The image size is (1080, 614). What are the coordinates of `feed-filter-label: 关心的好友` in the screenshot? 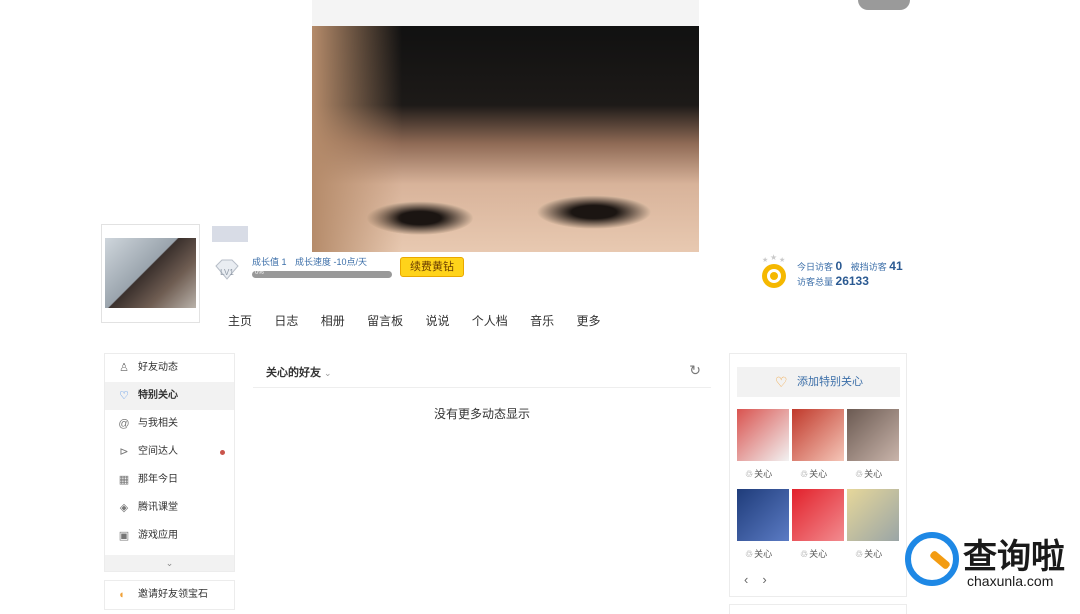 It's located at (293, 373).